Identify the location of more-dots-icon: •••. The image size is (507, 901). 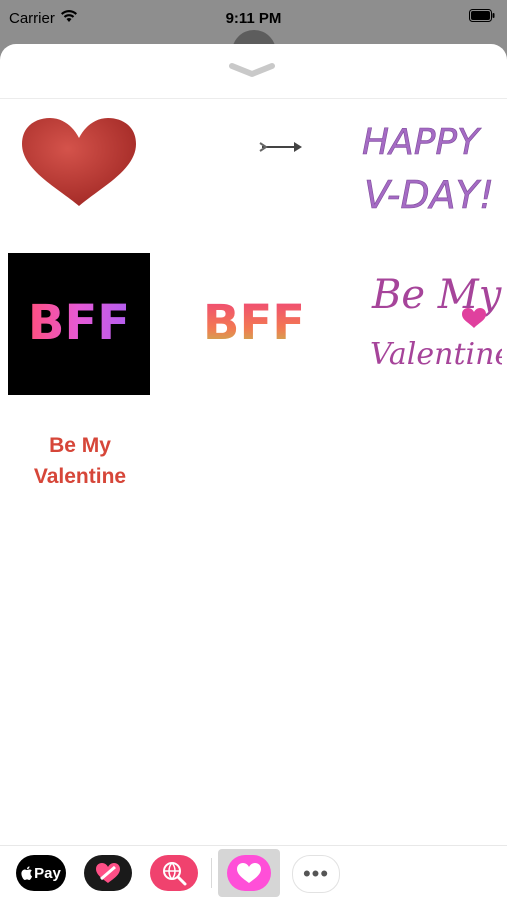
(316, 873).